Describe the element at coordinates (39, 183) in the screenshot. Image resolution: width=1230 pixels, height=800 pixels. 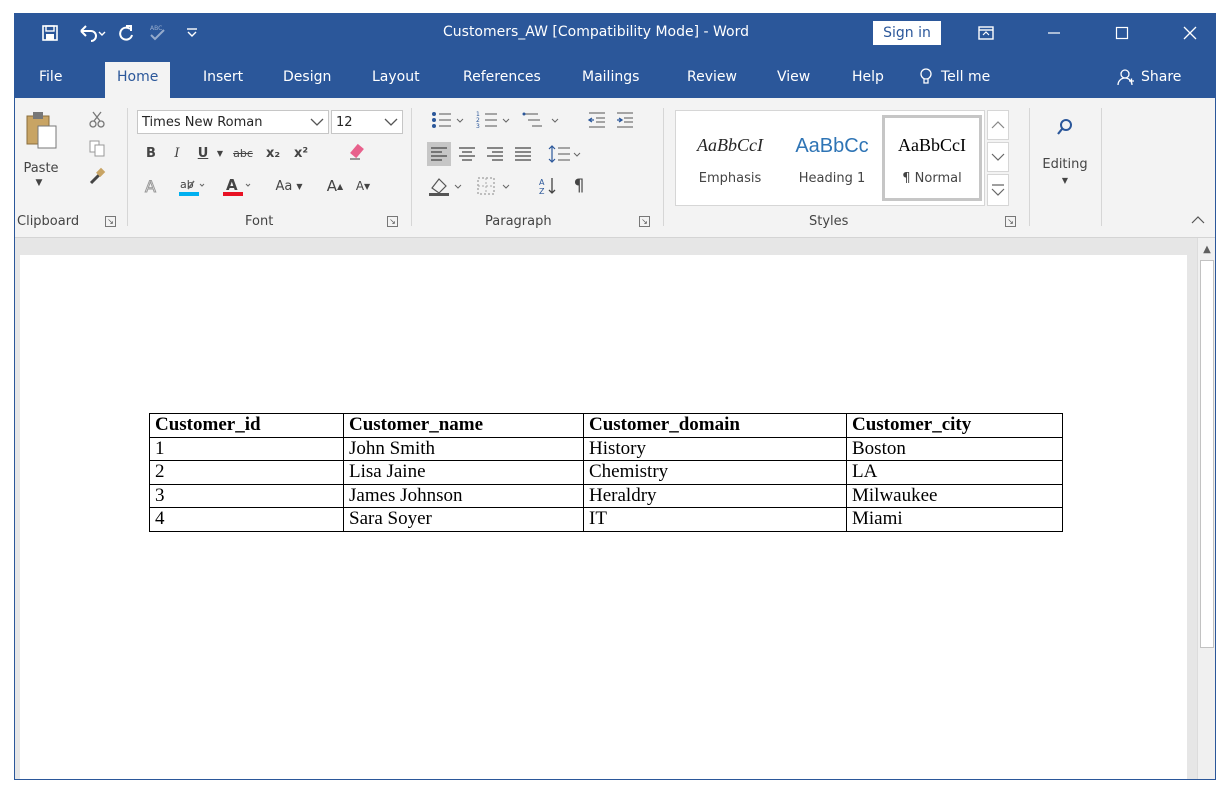
I see `paste-dropdown-icon: ▼` at that location.